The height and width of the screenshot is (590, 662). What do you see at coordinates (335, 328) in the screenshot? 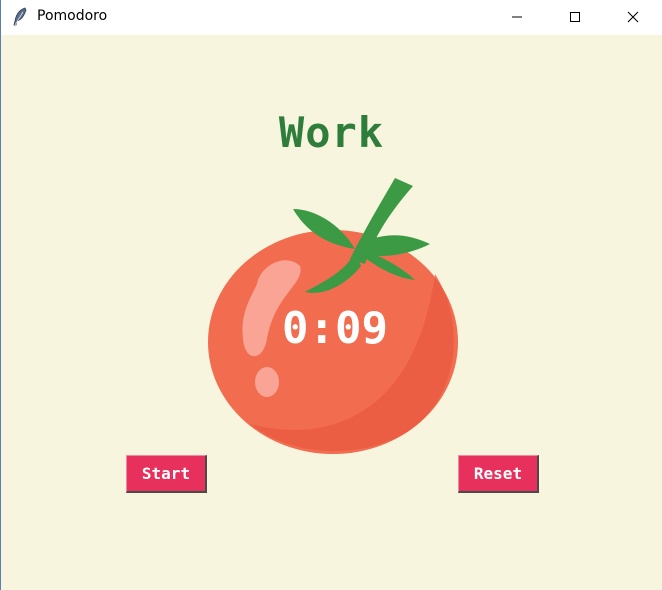
I see `timer-display: 0:09` at bounding box center [335, 328].